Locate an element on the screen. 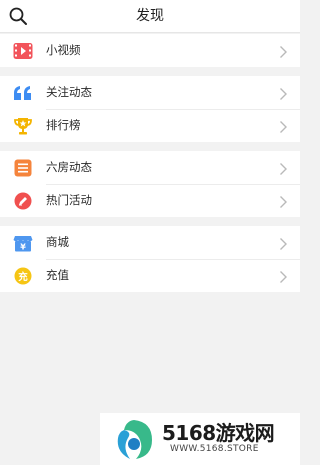 Image resolution: width=320 pixels, height=465 pixels. activity-icon is located at coordinates (23, 201).